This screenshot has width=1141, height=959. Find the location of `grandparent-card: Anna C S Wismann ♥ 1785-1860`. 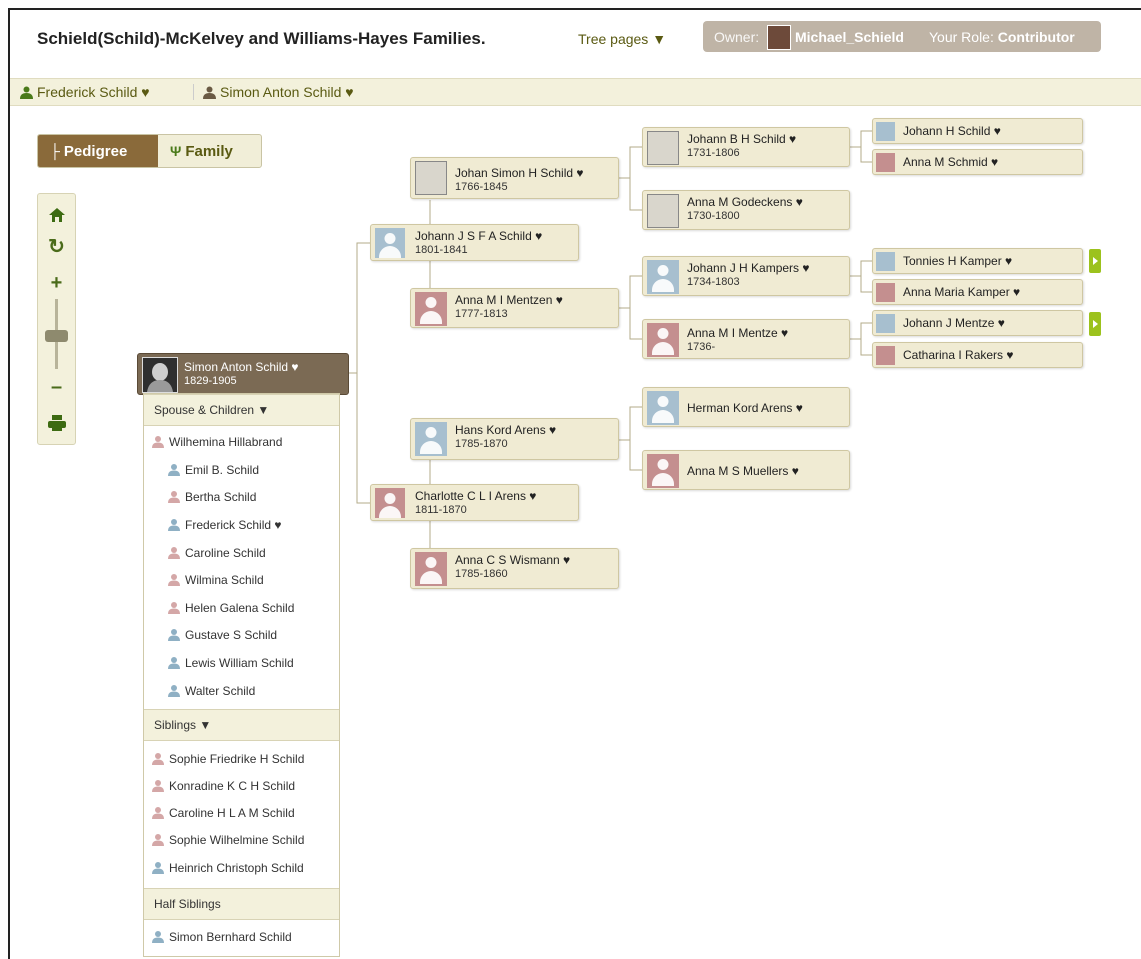

grandparent-card: Anna C S Wismann ♥ 1785-1860 is located at coordinates (514, 568).